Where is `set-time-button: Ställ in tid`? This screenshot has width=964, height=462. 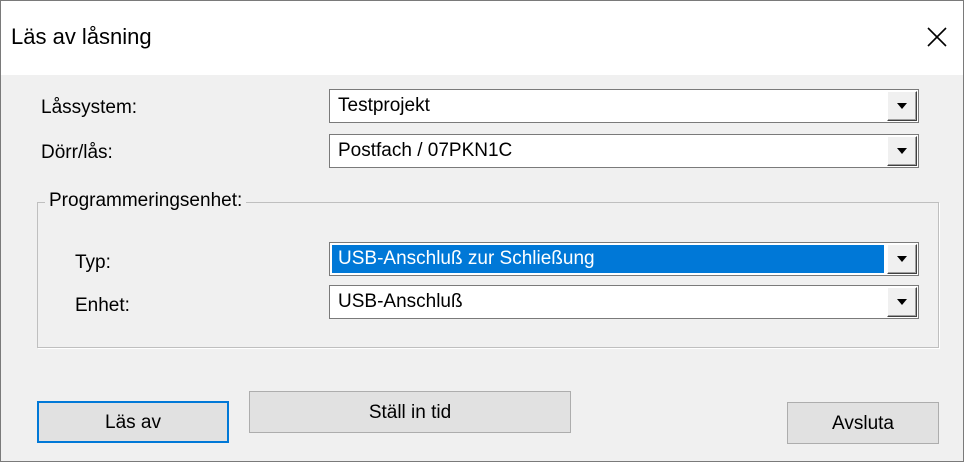
set-time-button: Ställ in tid is located at coordinates (410, 412).